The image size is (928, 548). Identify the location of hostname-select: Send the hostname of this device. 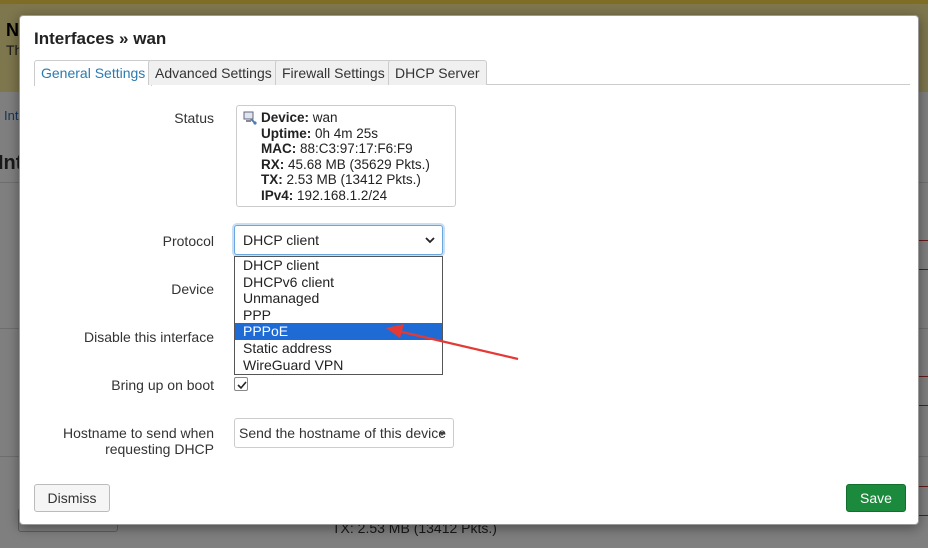
(344, 433).